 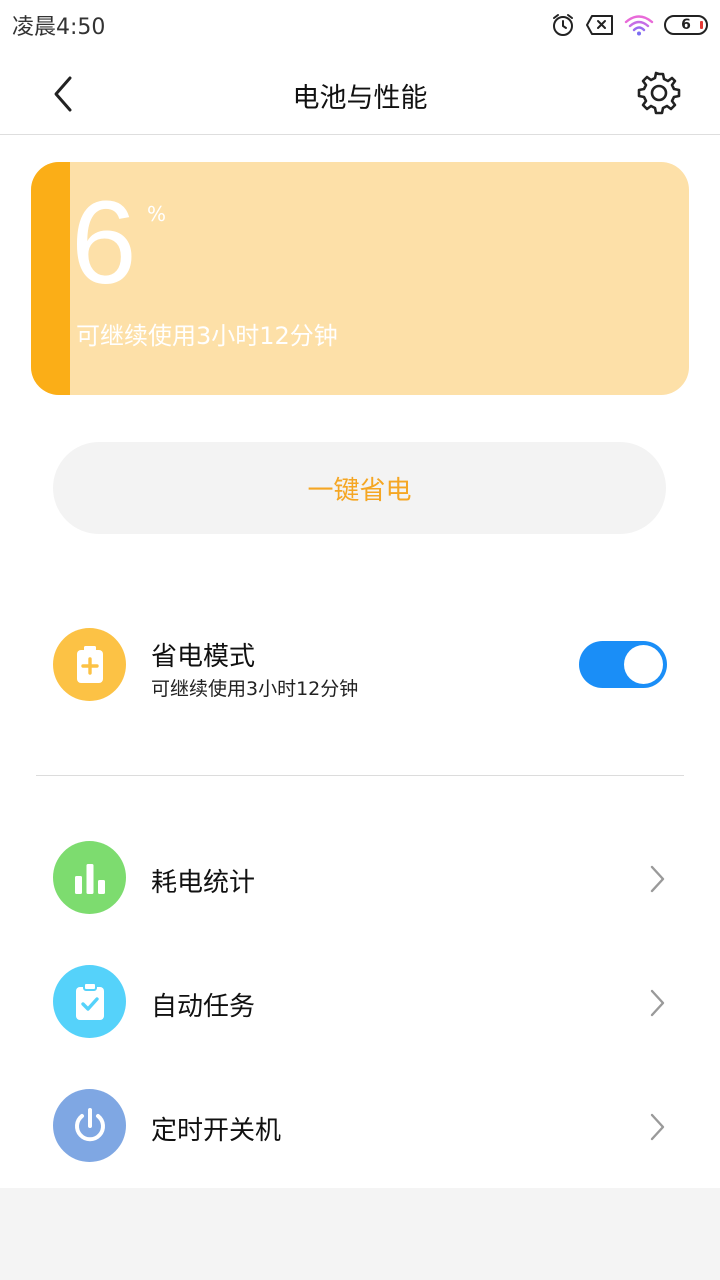 I want to click on gear-icon, so click(x=659, y=93).